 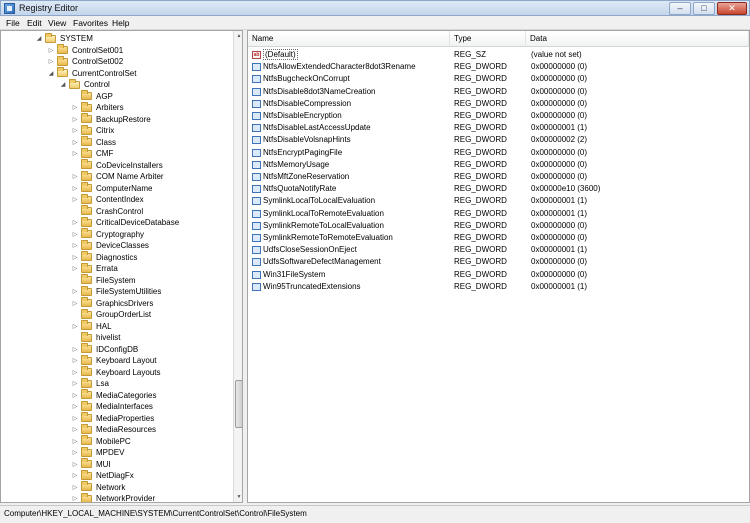 What do you see at coordinates (92, 130) in the screenshot?
I see `tree-item: ▷ Citrix` at bounding box center [92, 130].